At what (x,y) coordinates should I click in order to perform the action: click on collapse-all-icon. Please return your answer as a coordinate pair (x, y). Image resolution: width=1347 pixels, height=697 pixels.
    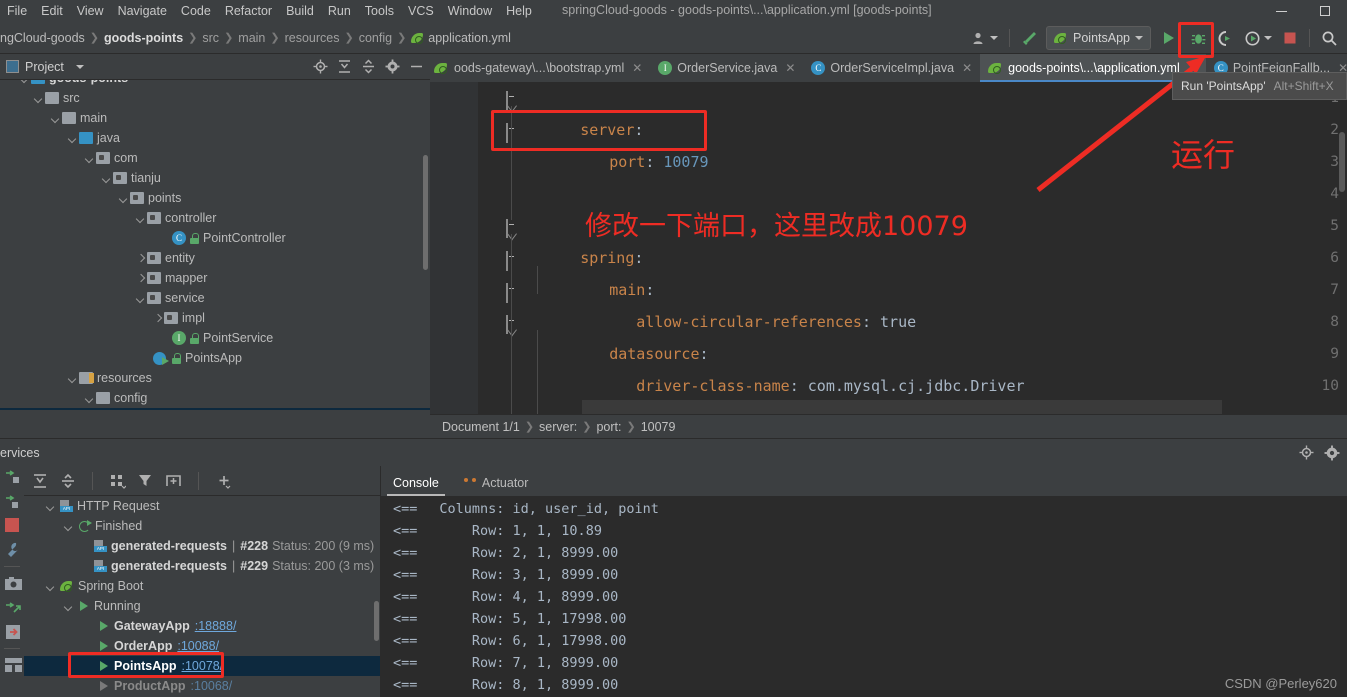
    Looking at the image, I should click on (368, 66).